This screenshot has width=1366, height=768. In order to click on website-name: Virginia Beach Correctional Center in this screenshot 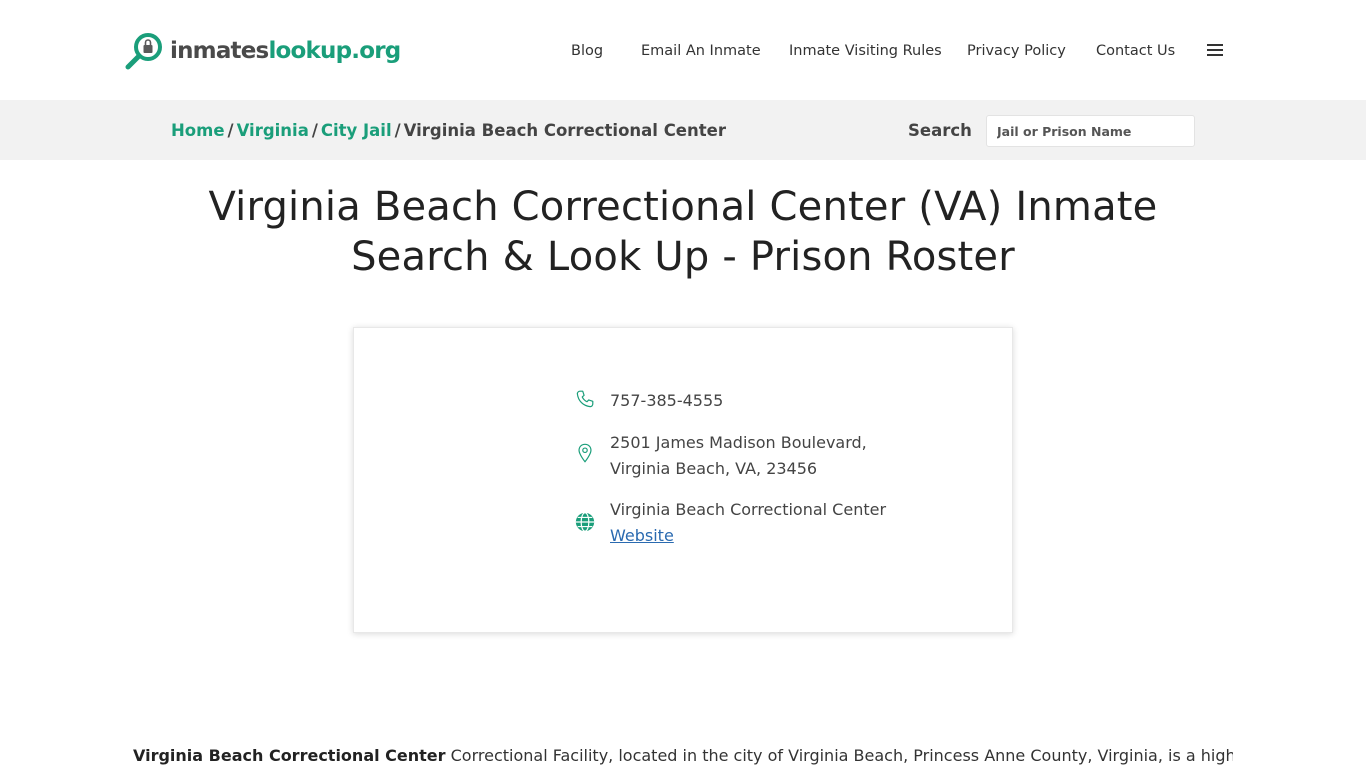, I will do `click(748, 509)`.